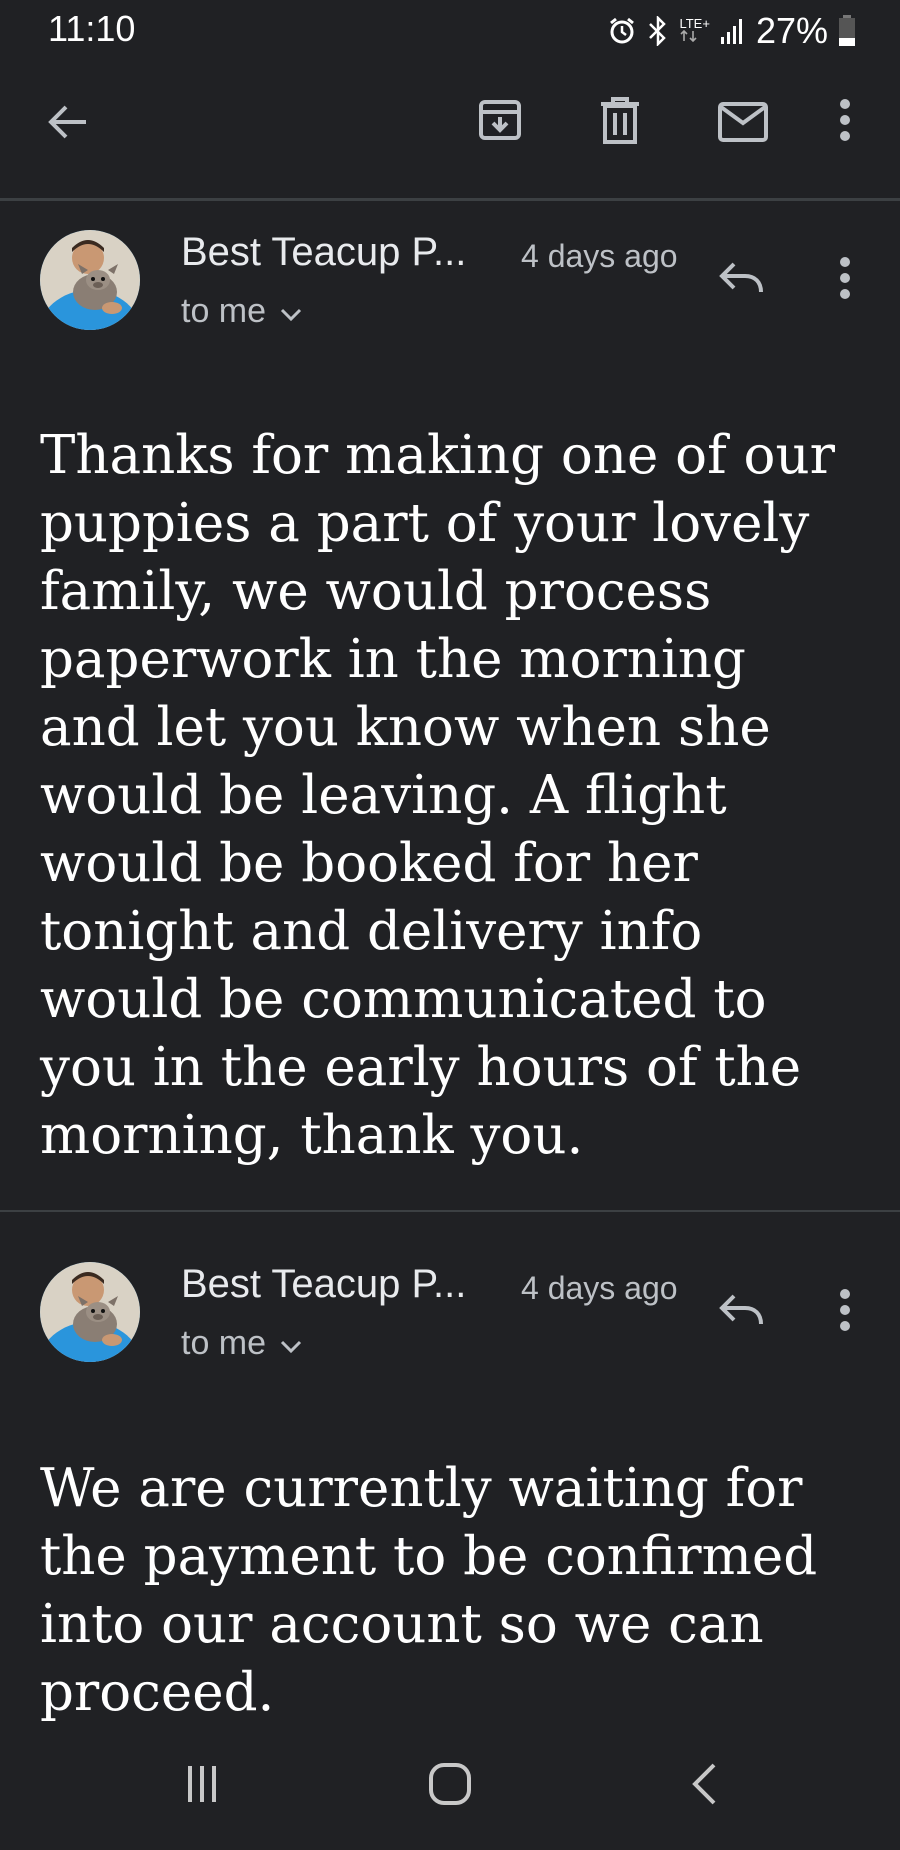 Image resolution: width=900 pixels, height=1850 pixels. I want to click on mail-icon, so click(743, 124).